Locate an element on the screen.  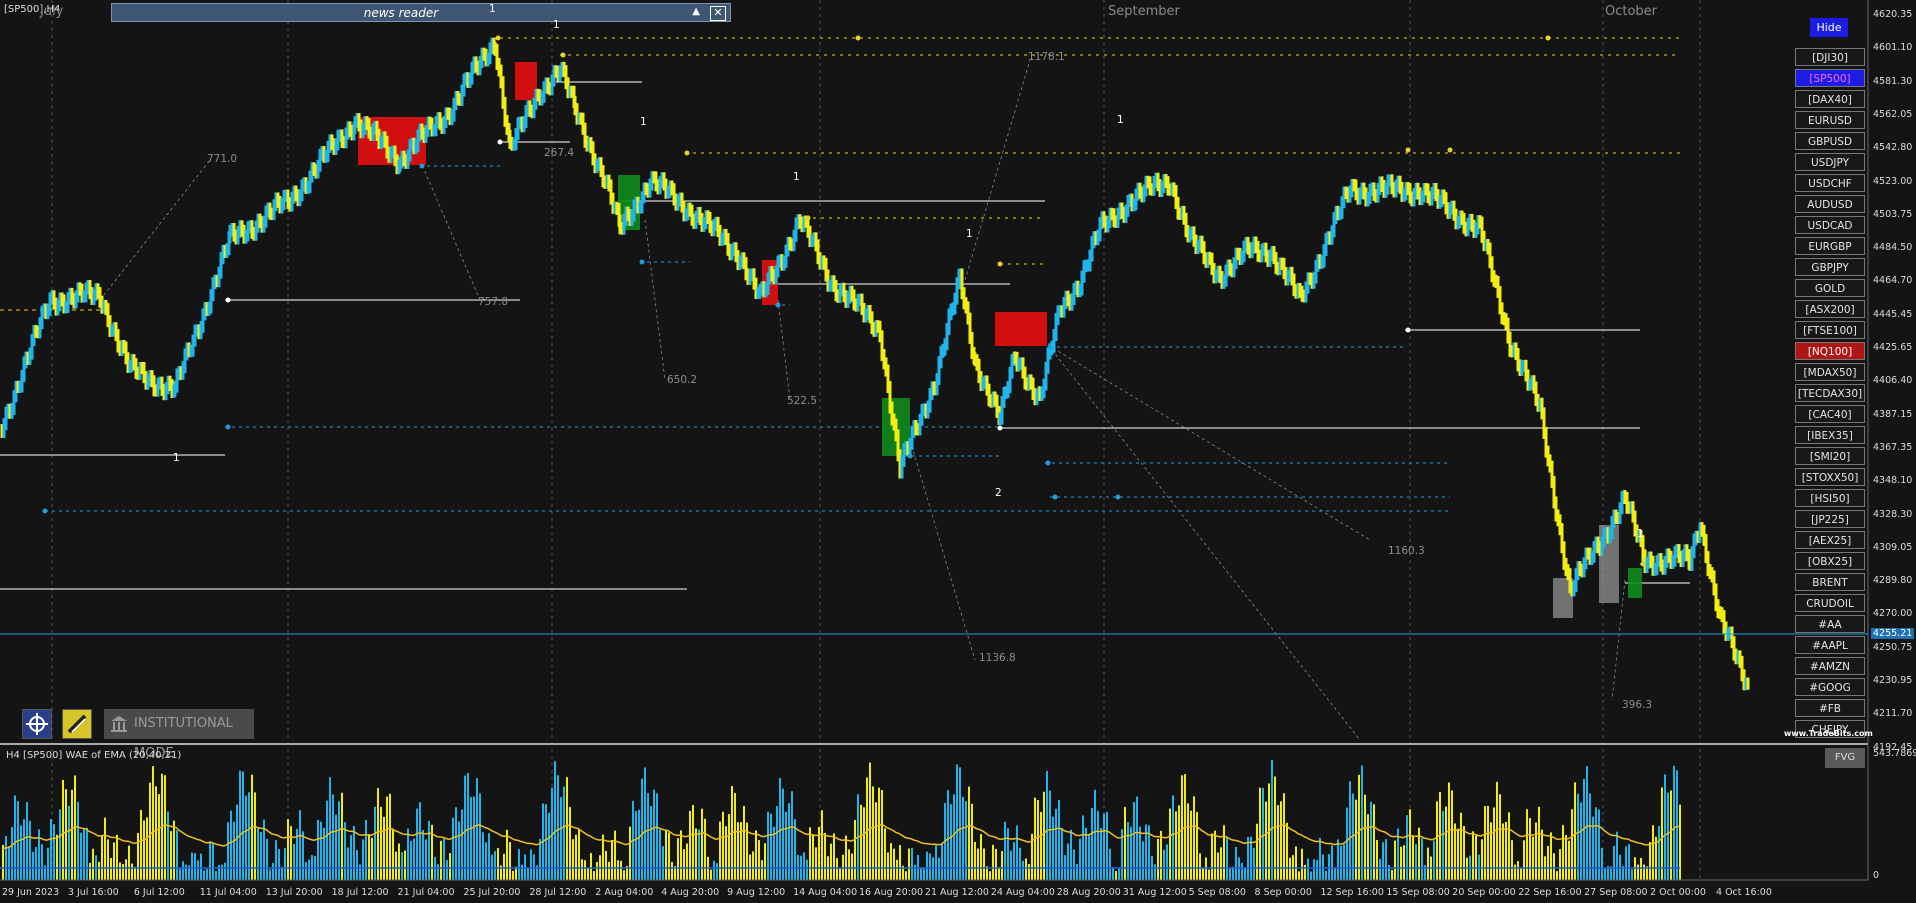
symbol-button: USDJPY is located at coordinates (1830, 162).